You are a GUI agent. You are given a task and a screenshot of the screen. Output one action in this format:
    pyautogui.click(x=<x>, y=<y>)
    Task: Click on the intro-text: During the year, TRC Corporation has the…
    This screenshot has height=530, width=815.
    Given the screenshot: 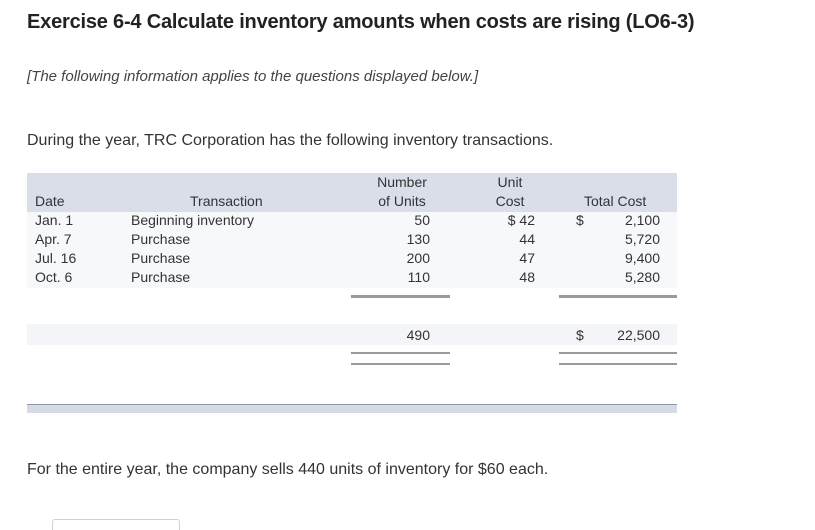 What is the action you would take?
    pyautogui.click(x=290, y=140)
    